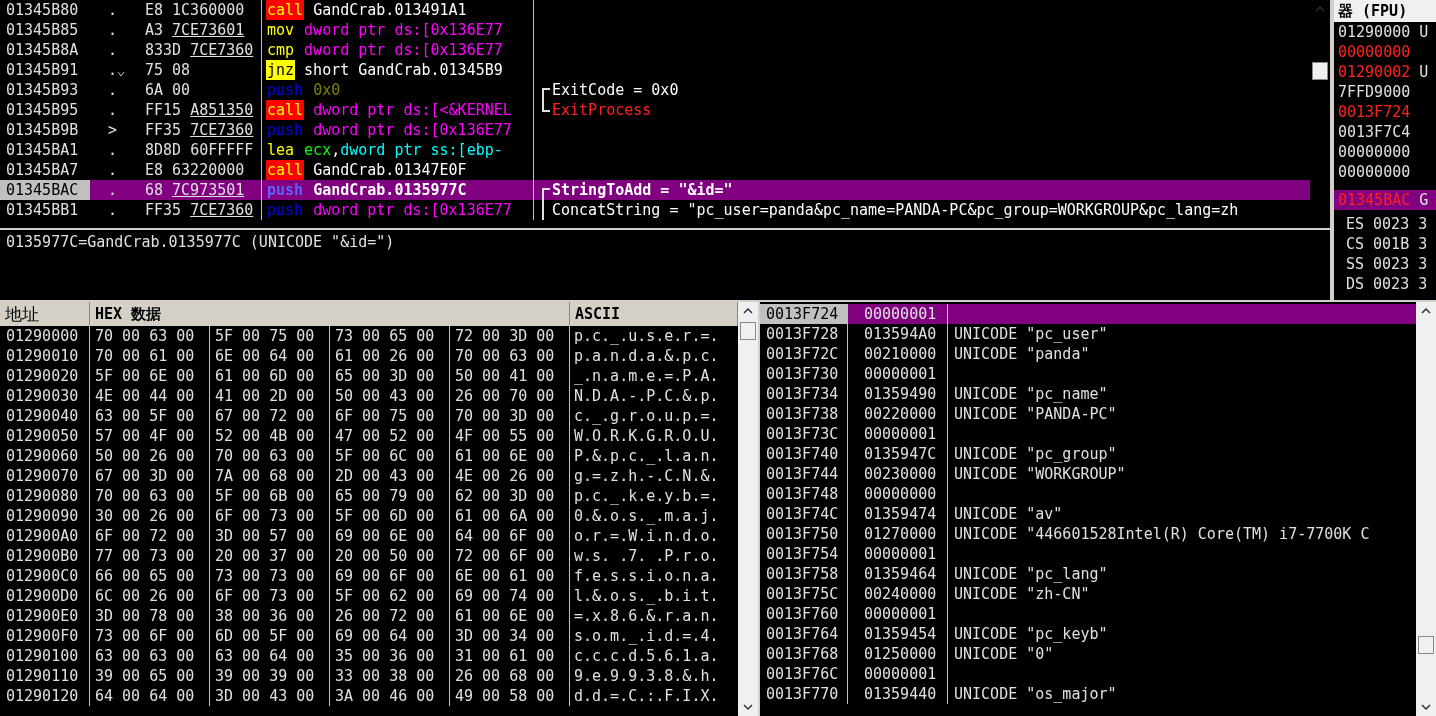 The height and width of the screenshot is (716, 1436). What do you see at coordinates (285, 110) in the screenshot?
I see `mnemonic: call` at bounding box center [285, 110].